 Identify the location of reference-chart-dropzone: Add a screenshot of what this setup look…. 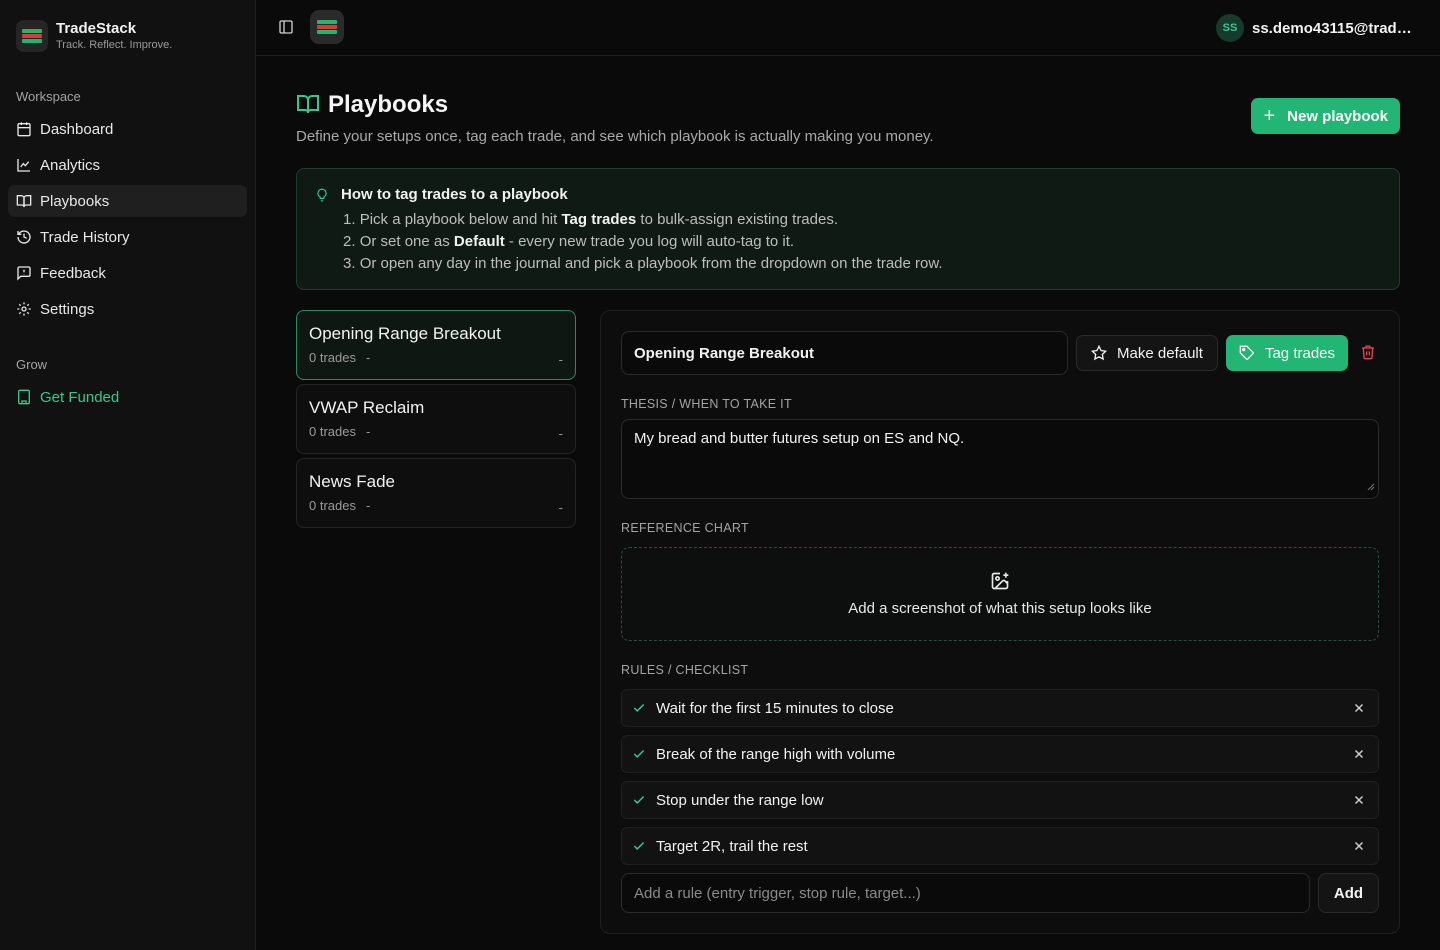
(1000, 594).